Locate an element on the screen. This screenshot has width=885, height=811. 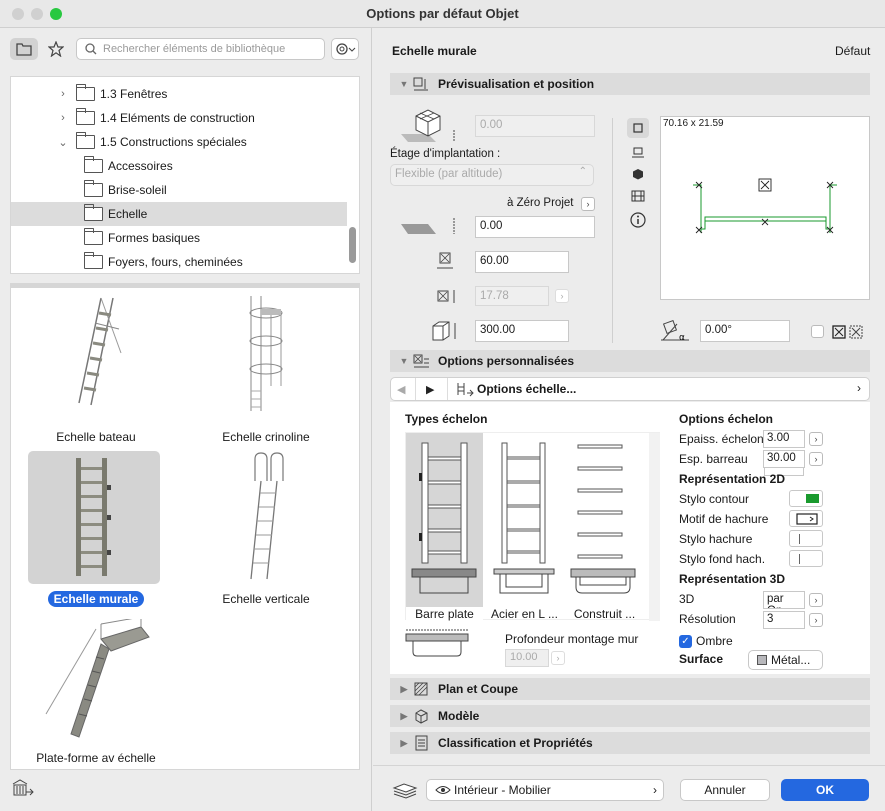
resolution-field: 3 is located at coordinates (784, 620).